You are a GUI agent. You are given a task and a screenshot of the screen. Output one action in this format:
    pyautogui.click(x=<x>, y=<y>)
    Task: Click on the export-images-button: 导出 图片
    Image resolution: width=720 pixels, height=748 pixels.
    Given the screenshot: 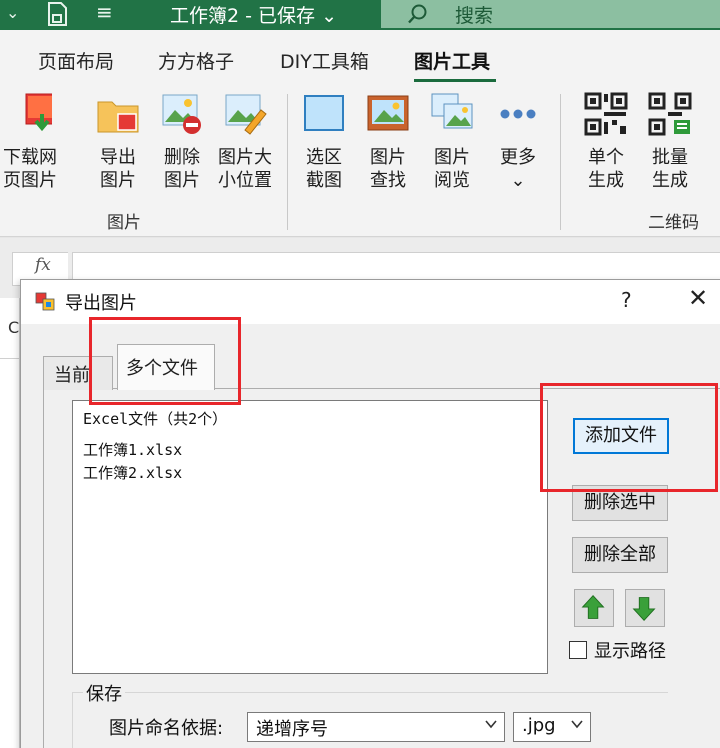 What is the action you would take?
    pyautogui.click(x=118, y=142)
    